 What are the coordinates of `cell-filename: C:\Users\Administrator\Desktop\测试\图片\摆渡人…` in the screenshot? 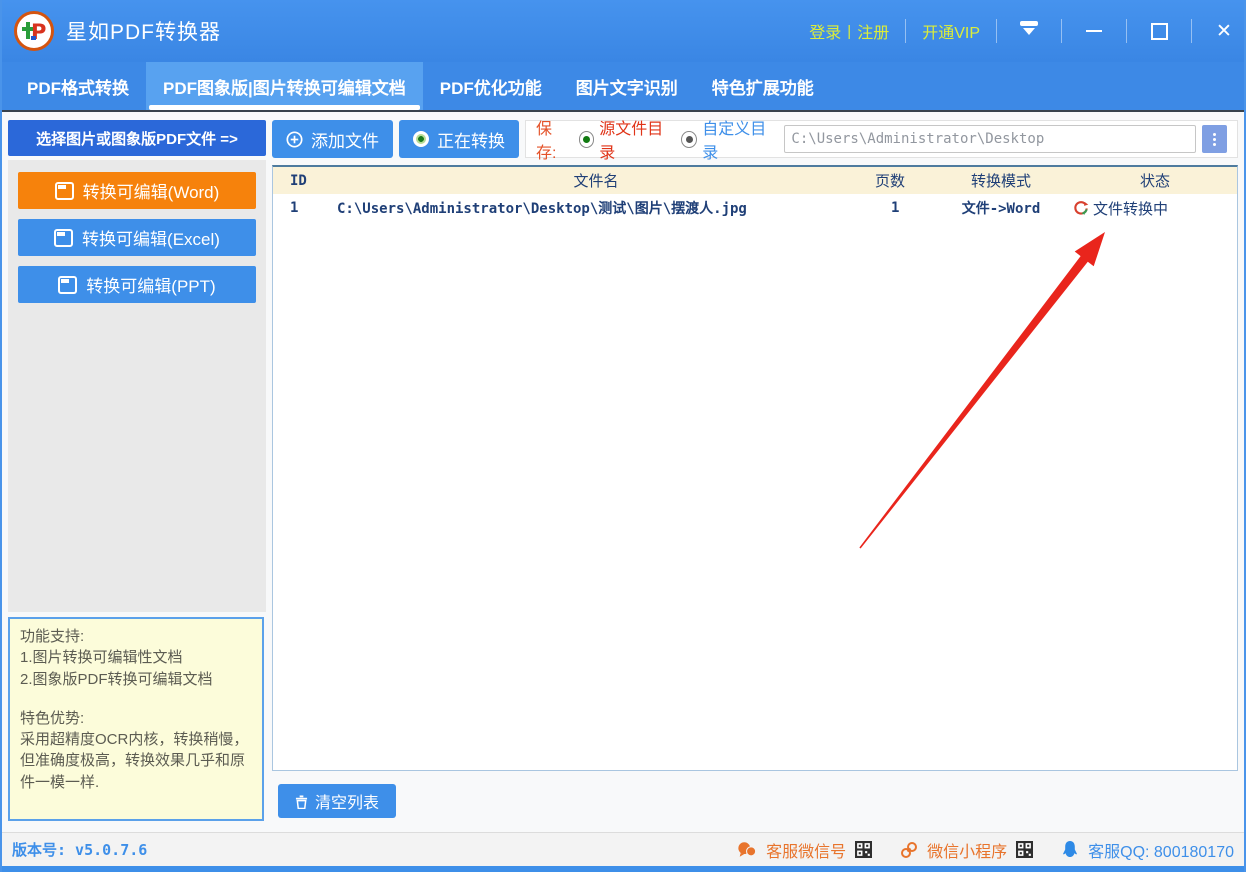 It's located at (542, 209).